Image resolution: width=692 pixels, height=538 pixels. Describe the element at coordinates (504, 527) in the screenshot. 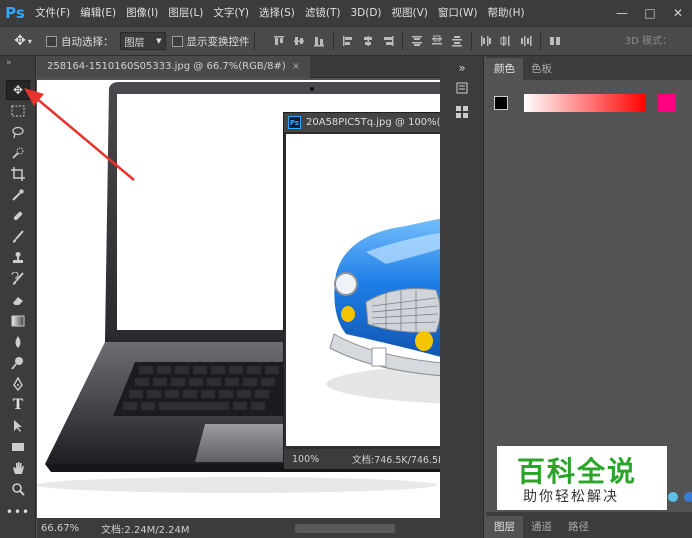

I see `tab-layers: 图层` at that location.